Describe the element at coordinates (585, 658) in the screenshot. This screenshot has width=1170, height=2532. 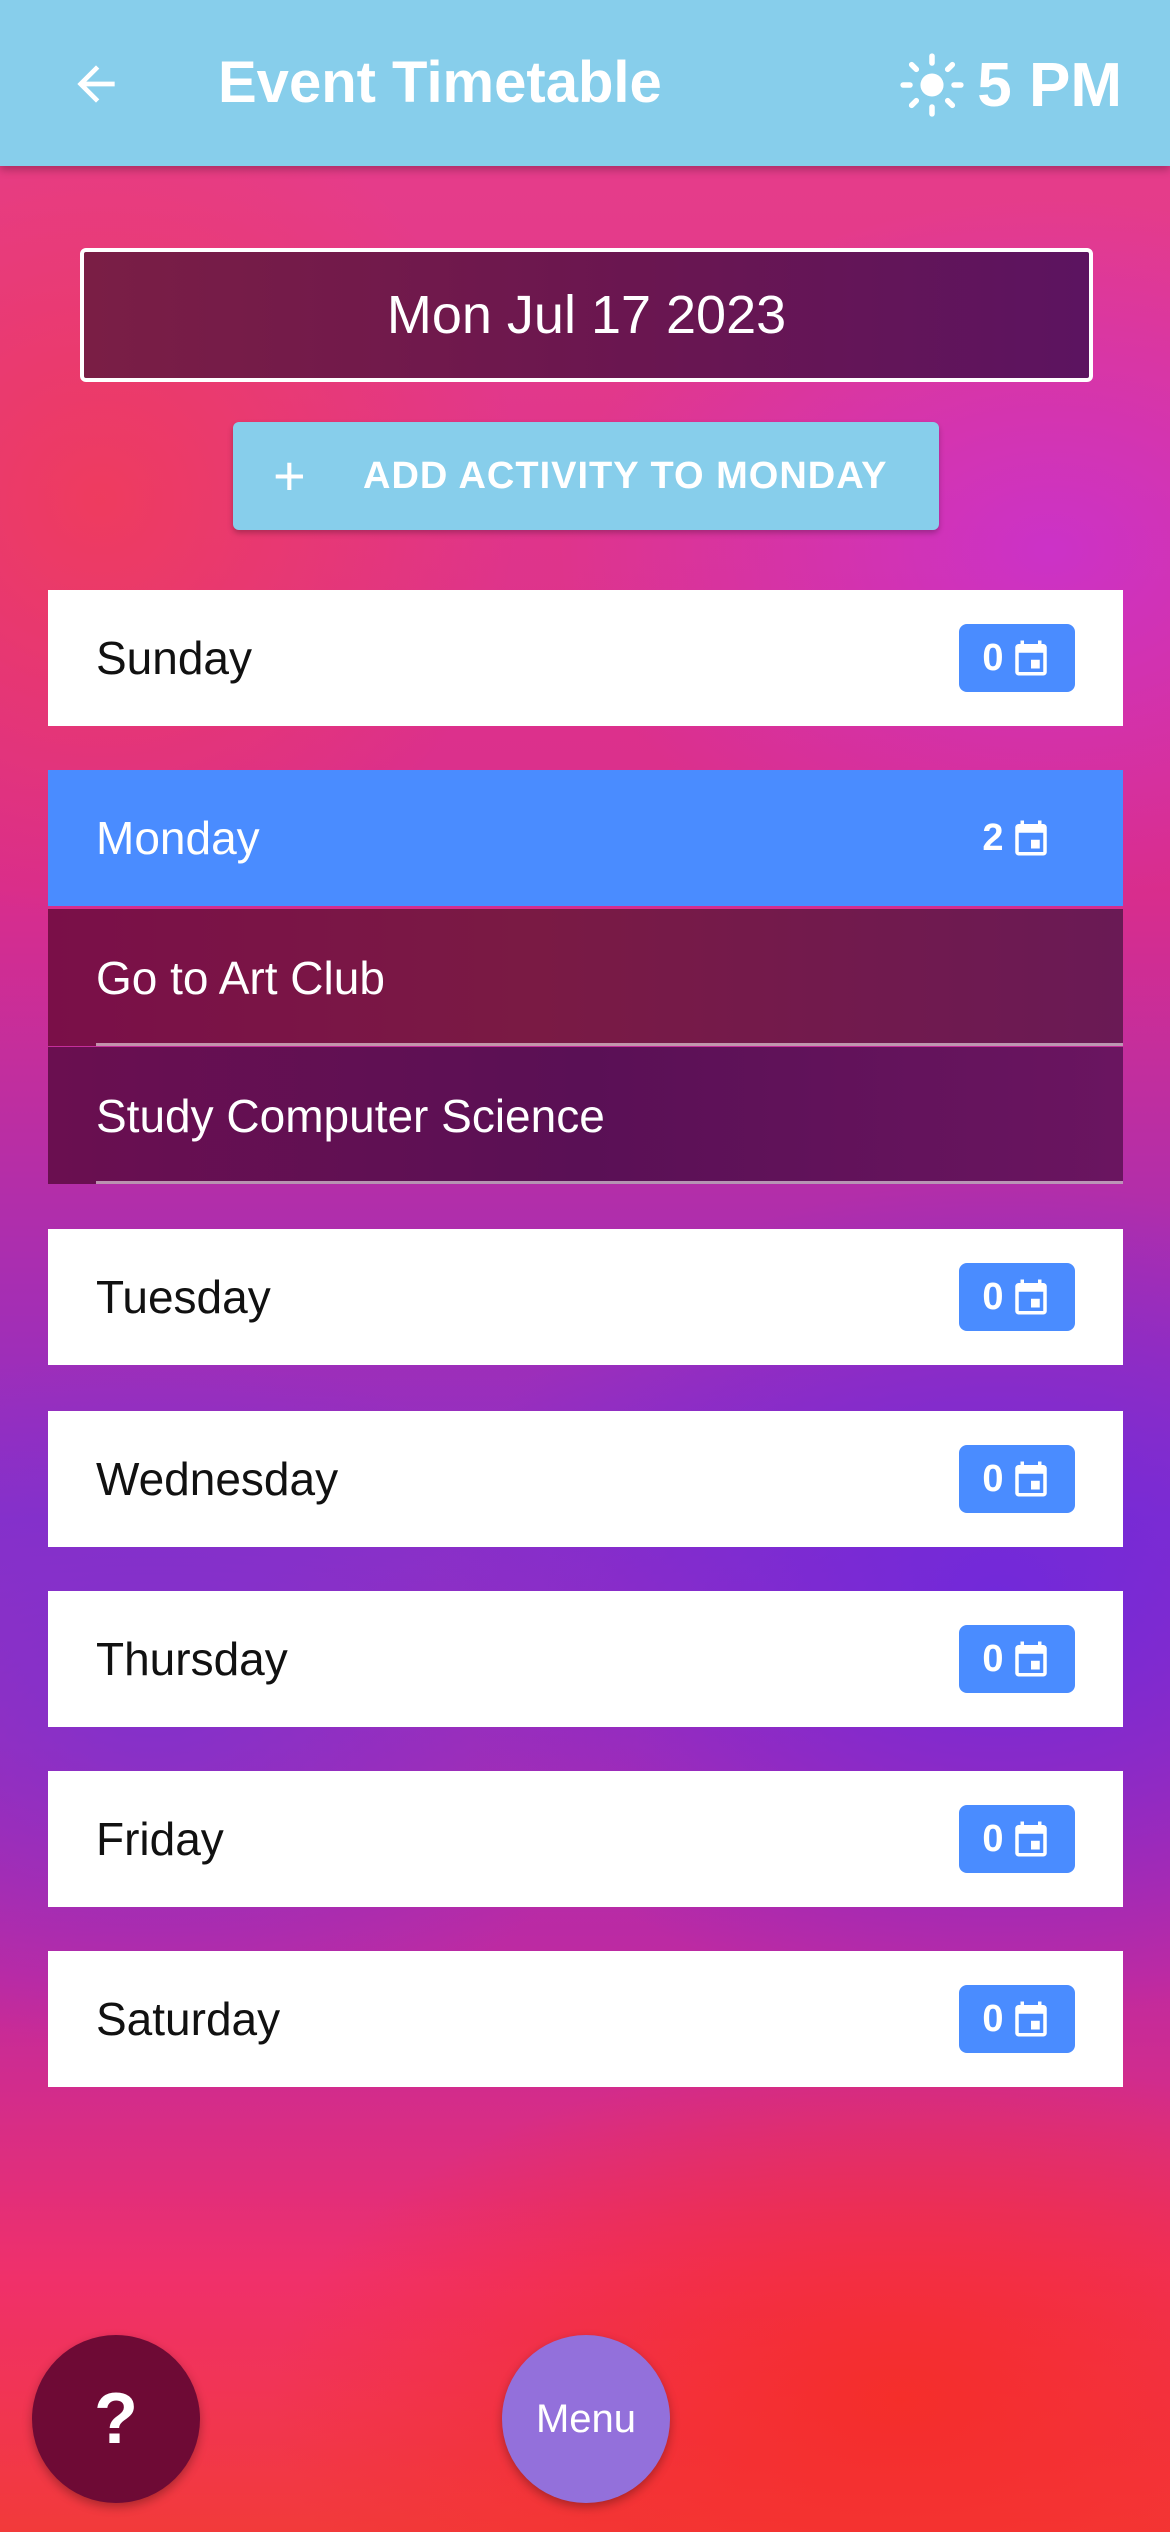
I see `day-row-sunday: Sunday 0` at that location.